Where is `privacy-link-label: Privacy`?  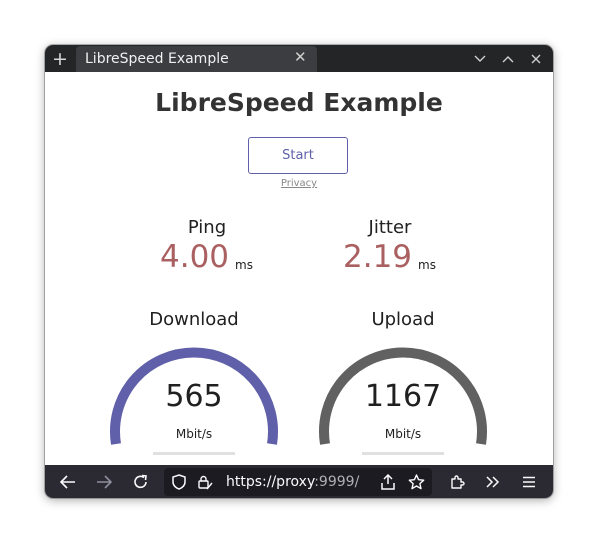 privacy-link-label: Privacy is located at coordinates (299, 183).